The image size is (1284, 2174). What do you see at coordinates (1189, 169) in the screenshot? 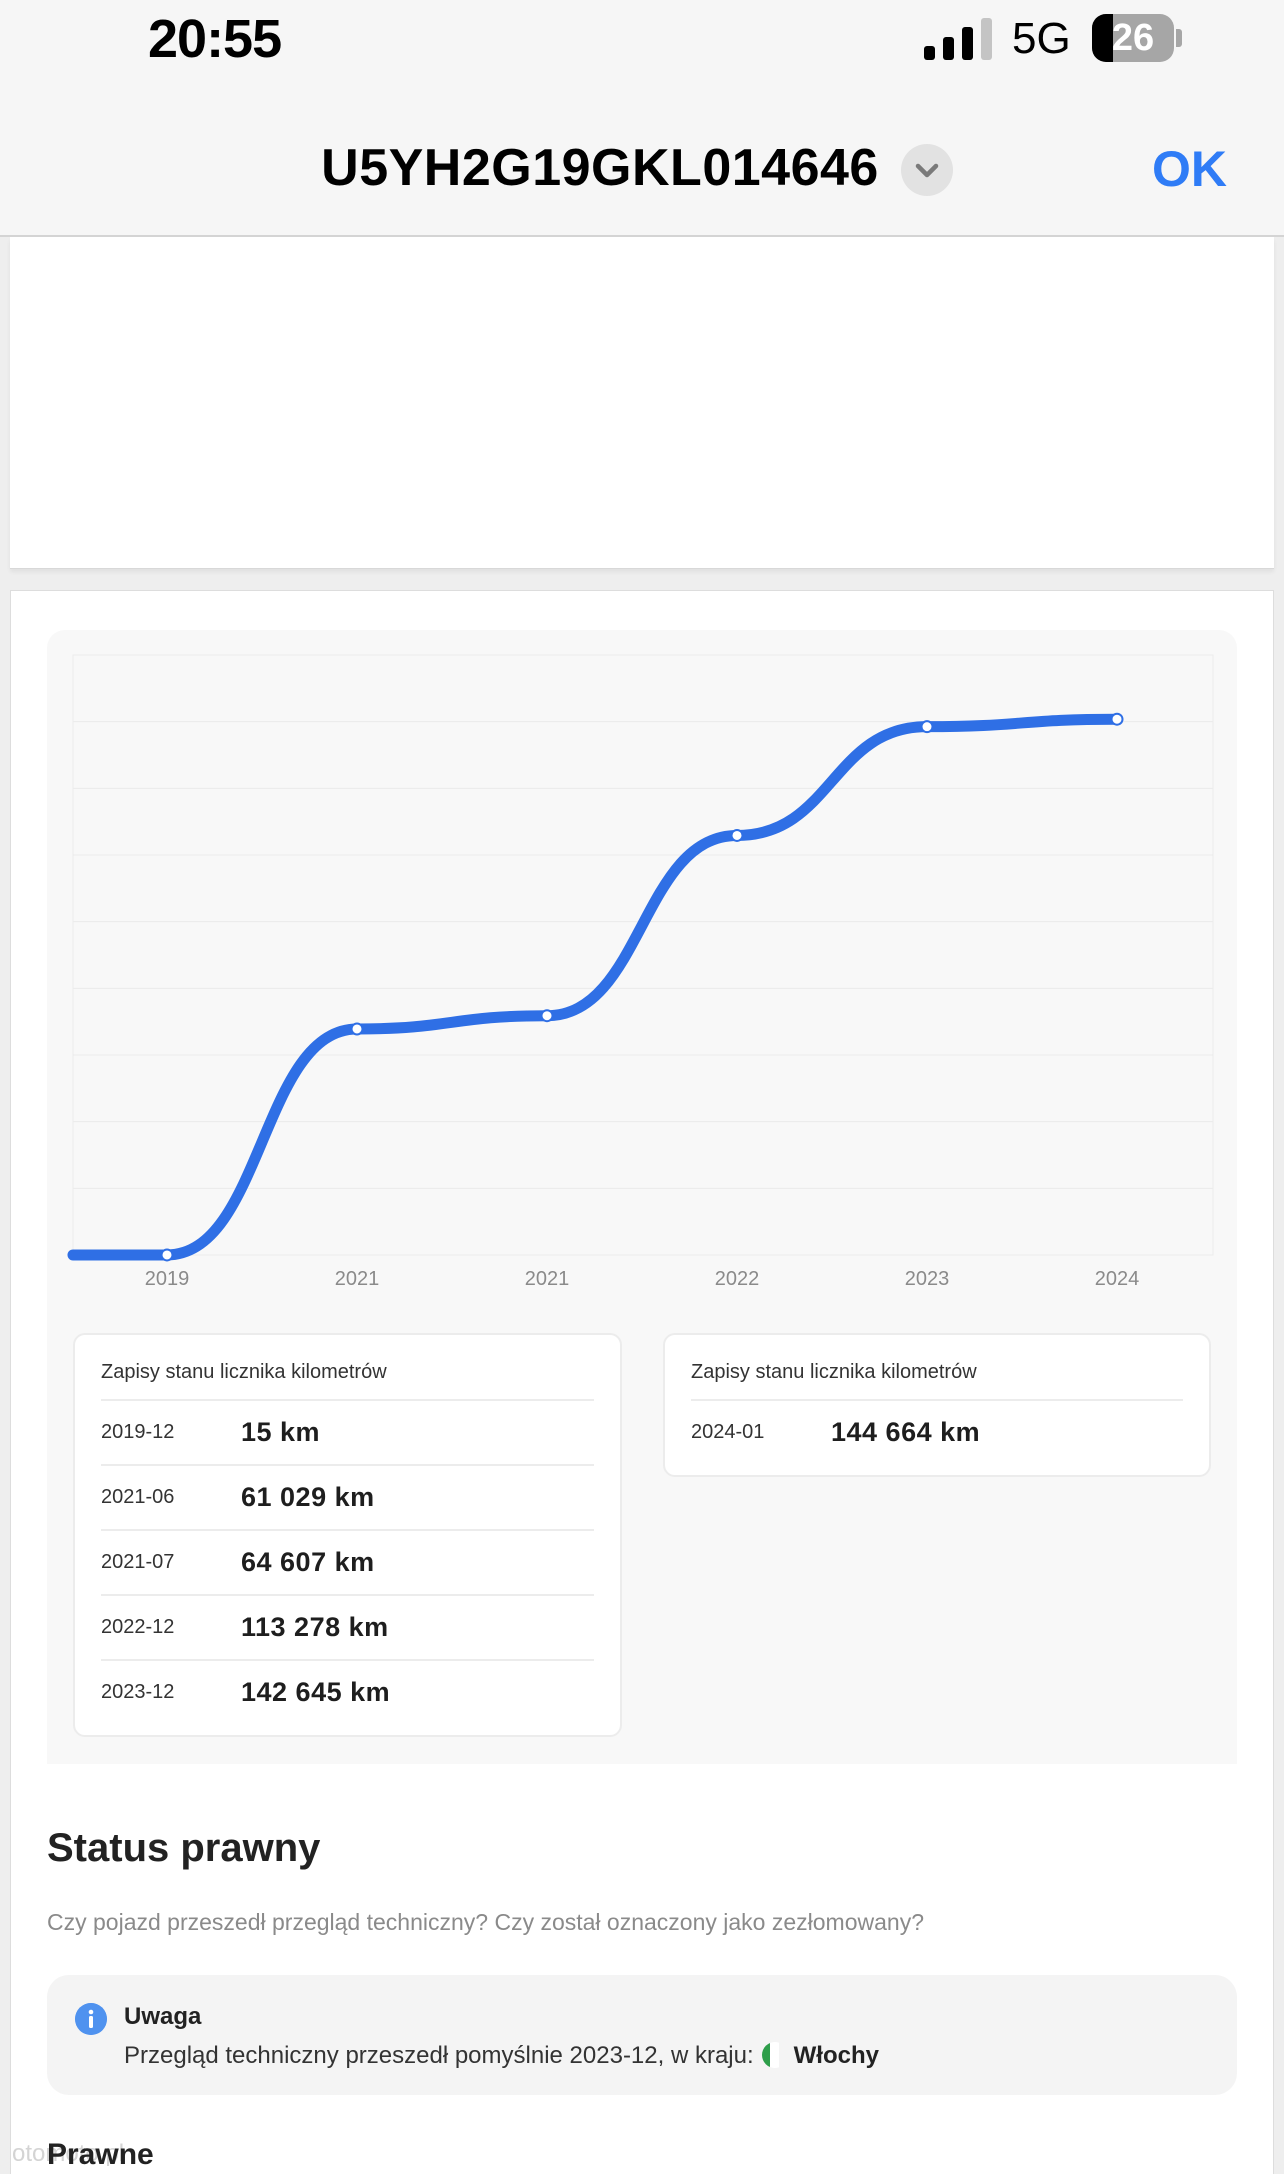
I see `ok-button: OK` at bounding box center [1189, 169].